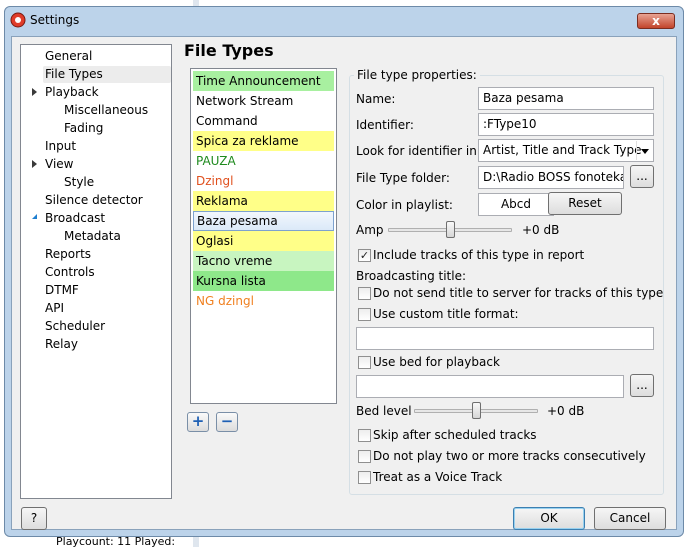 This screenshot has width=686, height=548. What do you see at coordinates (227, 422) in the screenshot?
I see `remove-file-type-button: −` at bounding box center [227, 422].